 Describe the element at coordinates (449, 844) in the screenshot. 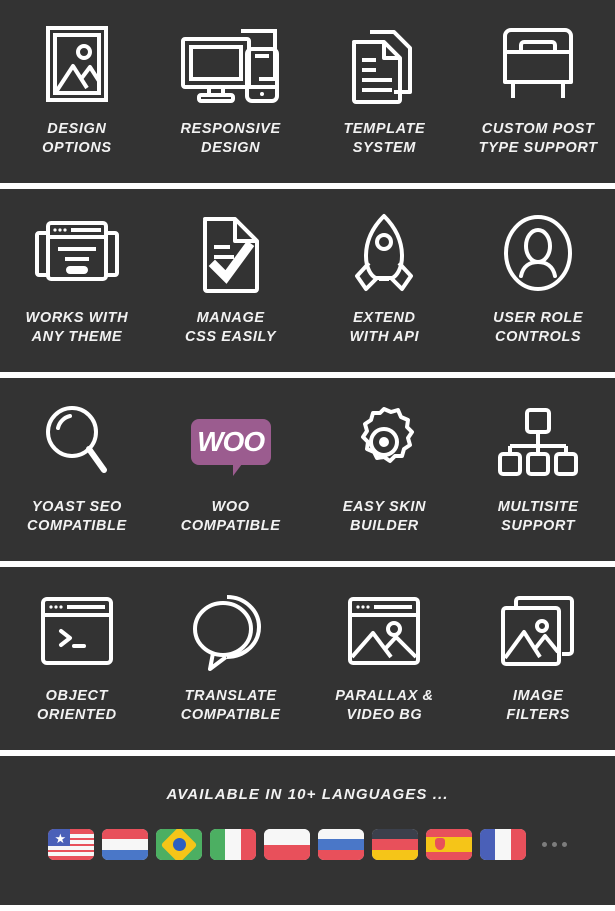

I see `flag-spain` at that location.